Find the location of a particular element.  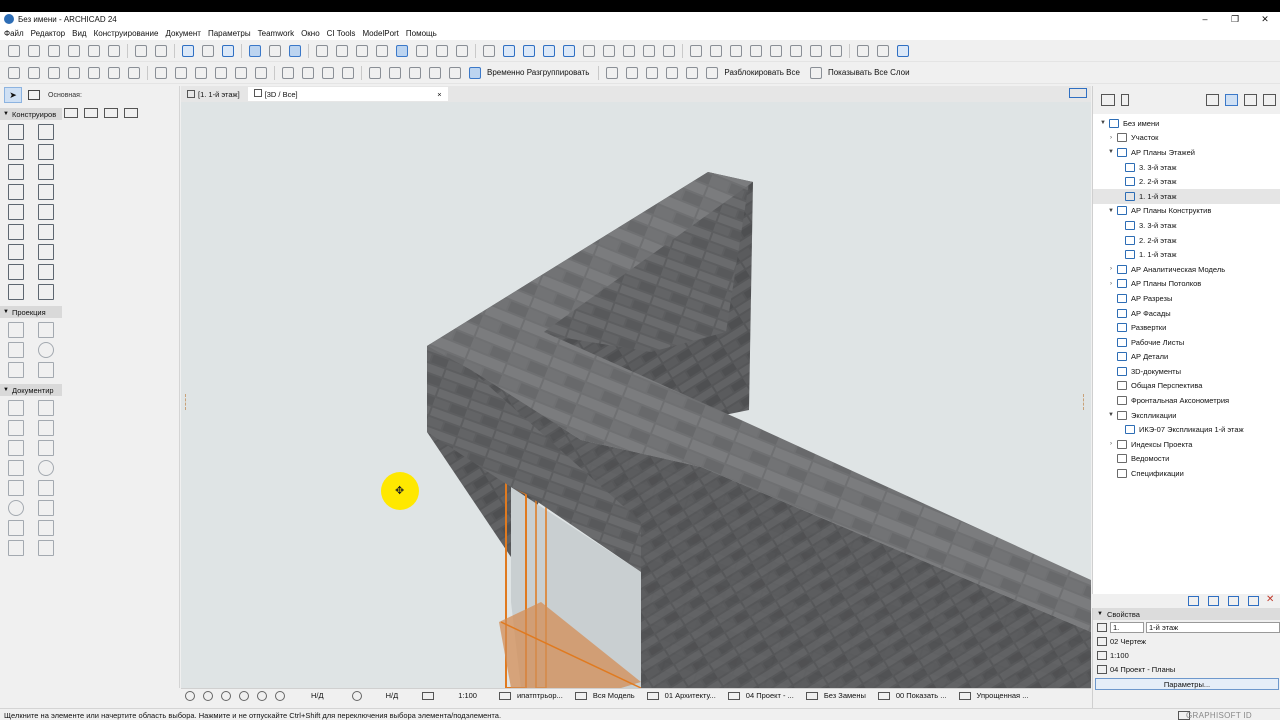

menu-edit: Редактор is located at coordinates (48, 33).